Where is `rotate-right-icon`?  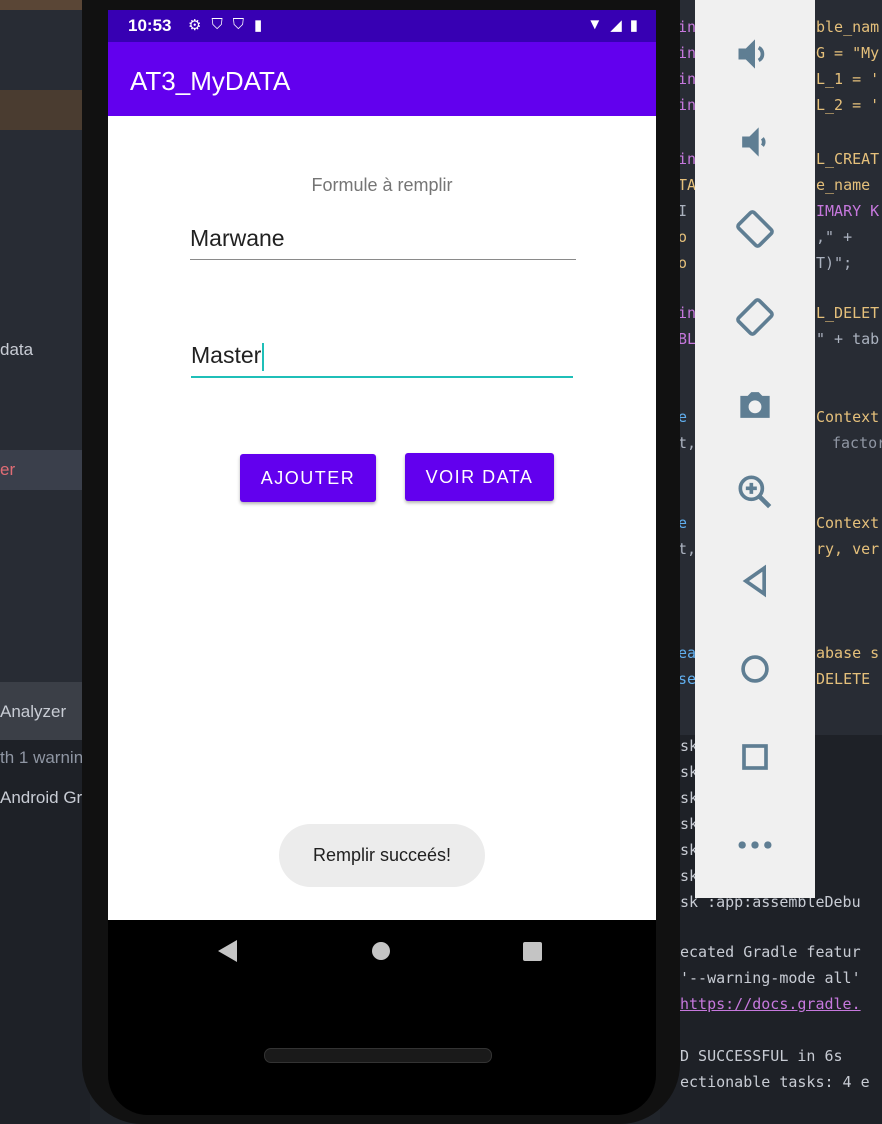 rotate-right-icon is located at coordinates (755, 317).